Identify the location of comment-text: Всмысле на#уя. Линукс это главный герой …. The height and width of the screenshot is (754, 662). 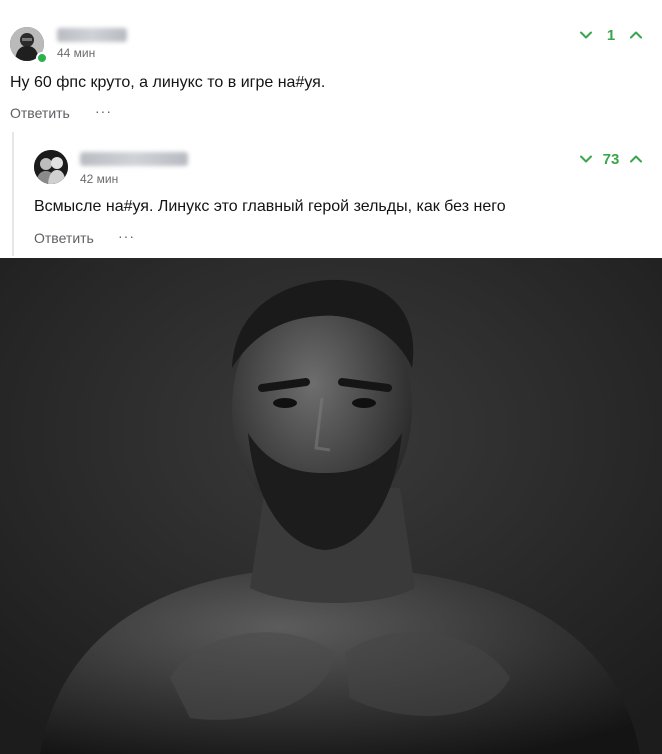
(270, 206).